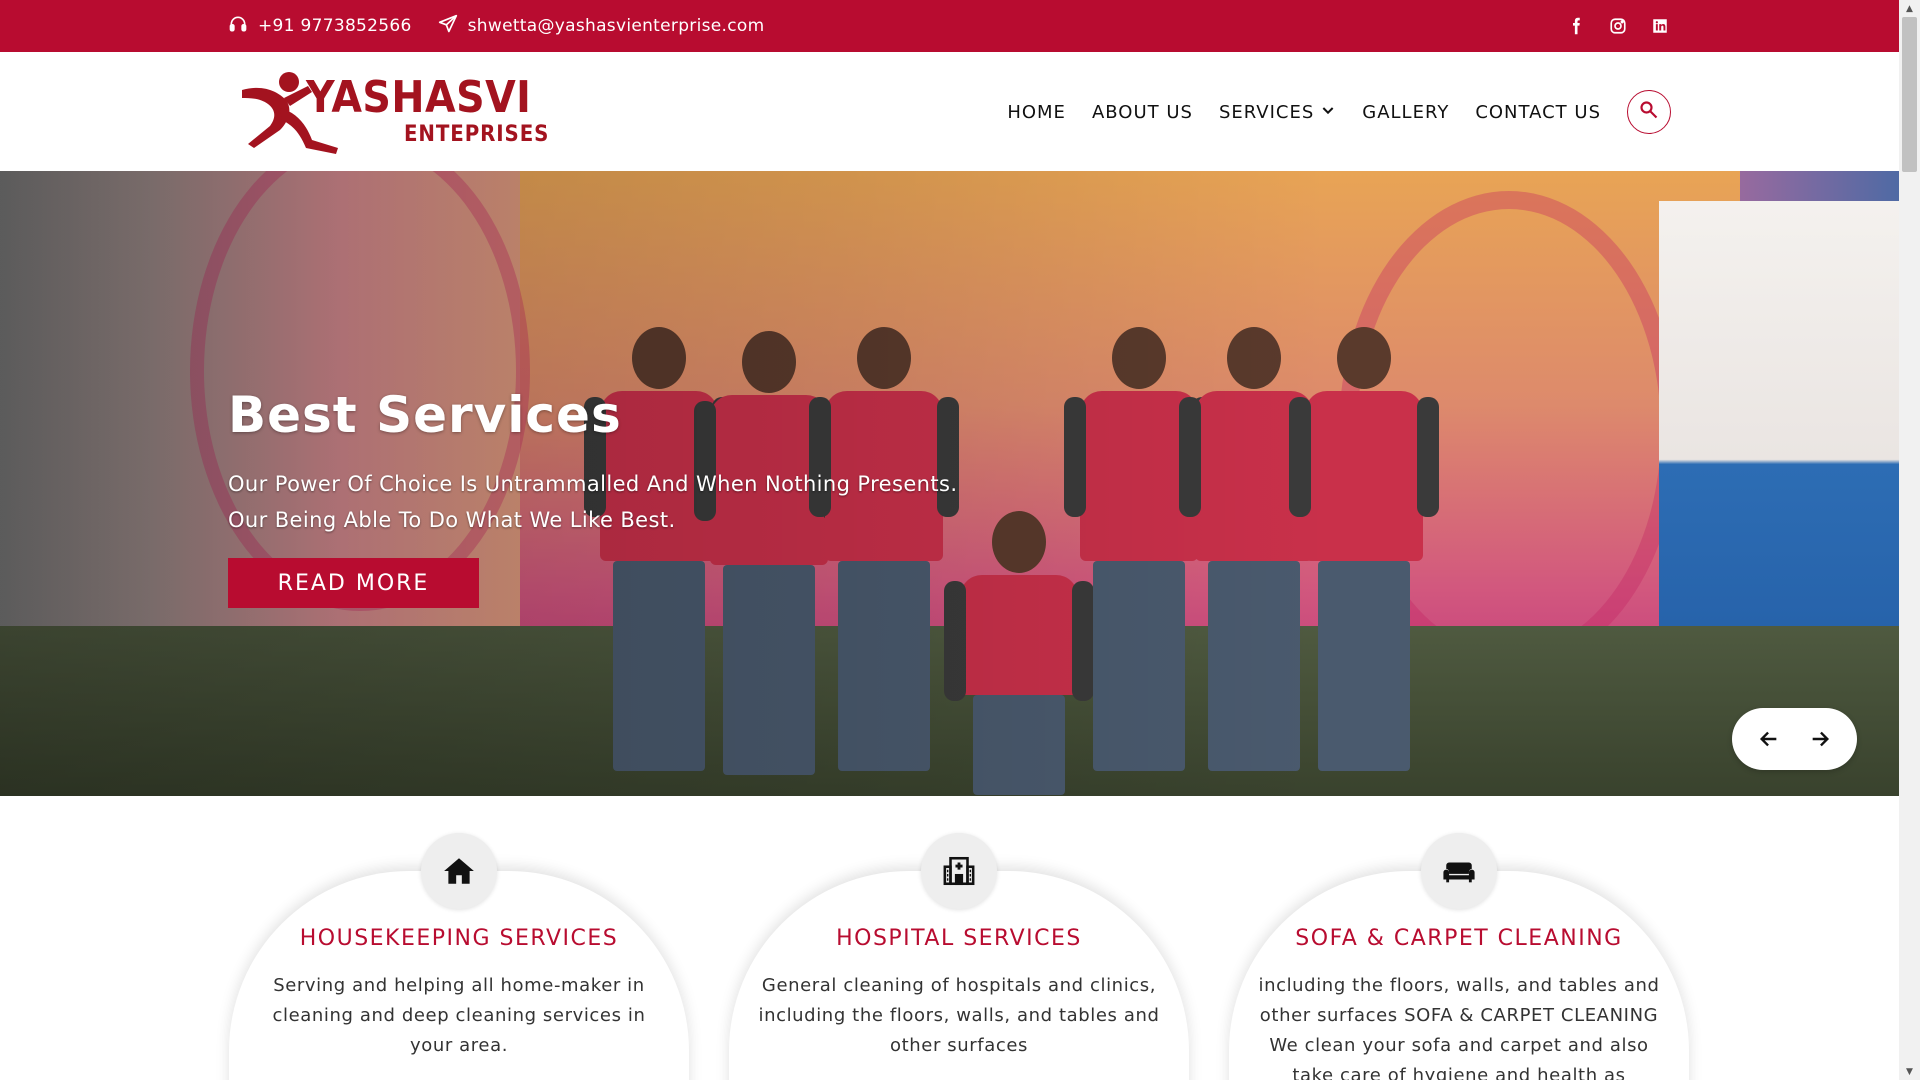 Image resolution: width=1920 pixels, height=1080 pixels. Describe the element at coordinates (1909, 540) in the screenshot. I see `page-scrollbar: ▲ ▼` at that location.